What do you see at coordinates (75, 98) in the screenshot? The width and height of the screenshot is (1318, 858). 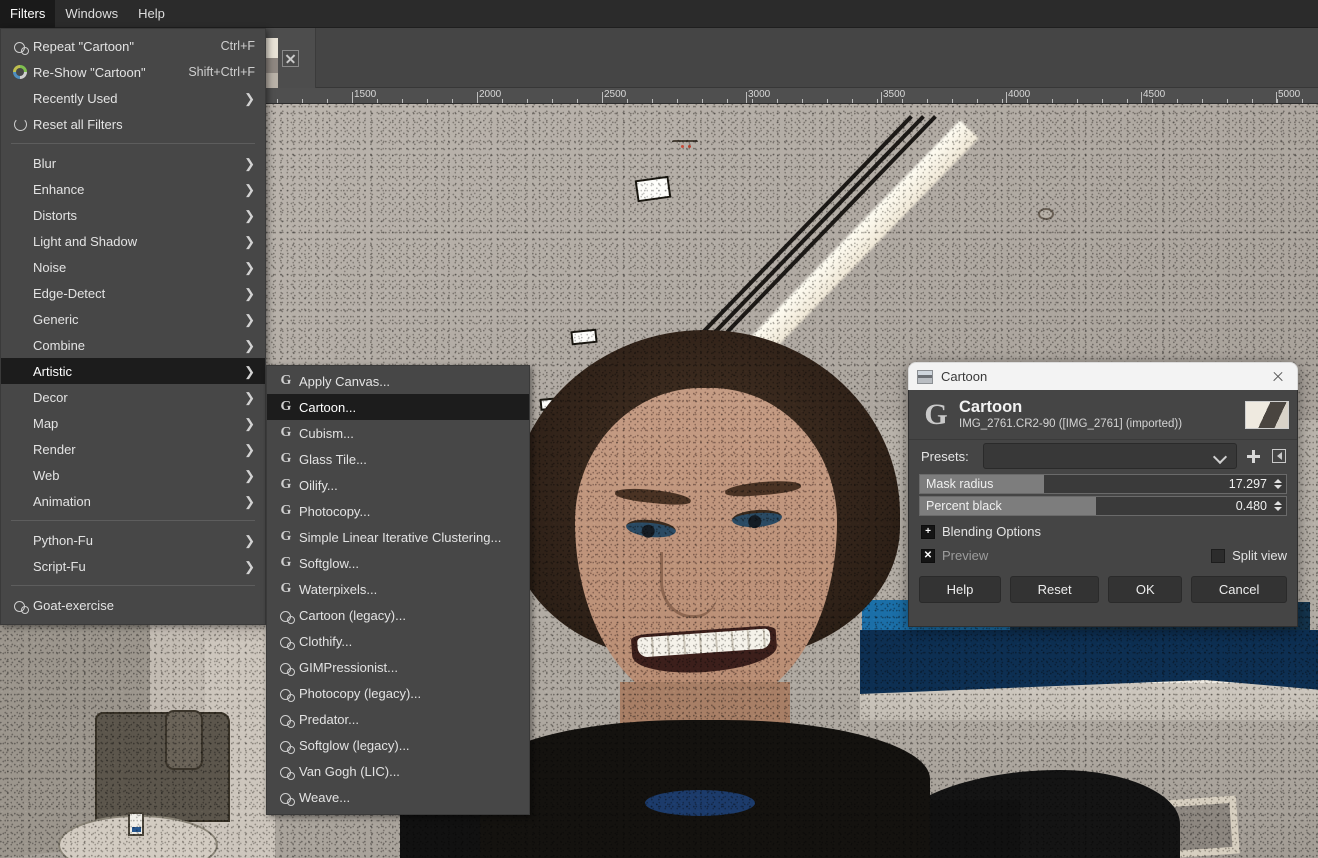 I see `menu-item-label: Recently Used` at bounding box center [75, 98].